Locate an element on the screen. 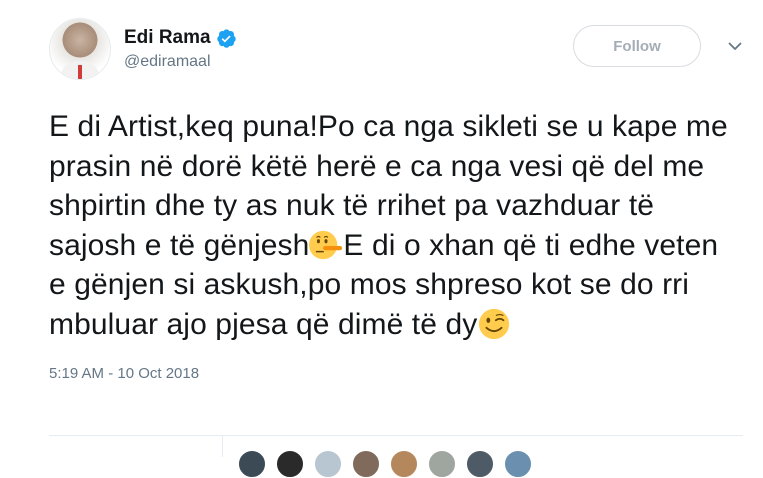 The image size is (763, 478). verified-badge-icon is located at coordinates (226, 38).